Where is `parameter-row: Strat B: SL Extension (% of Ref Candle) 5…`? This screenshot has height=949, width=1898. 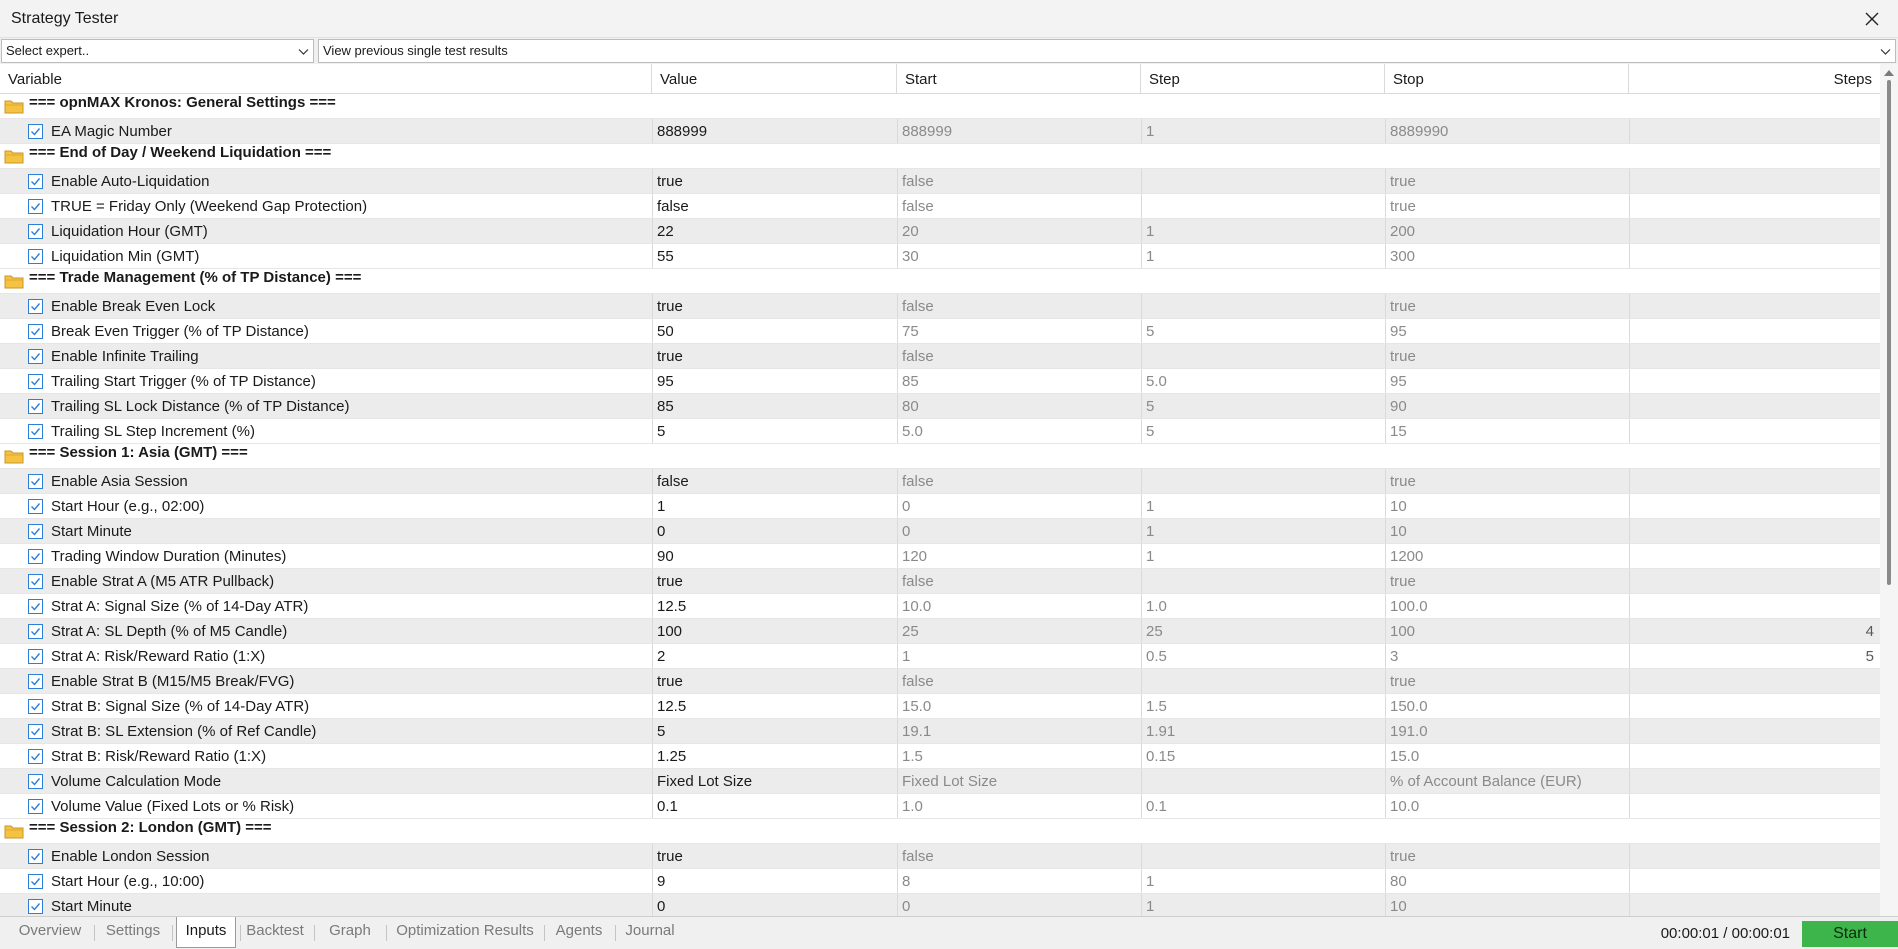 parameter-row: Strat B: SL Extension (% of Ref Candle) 5… is located at coordinates (940, 731).